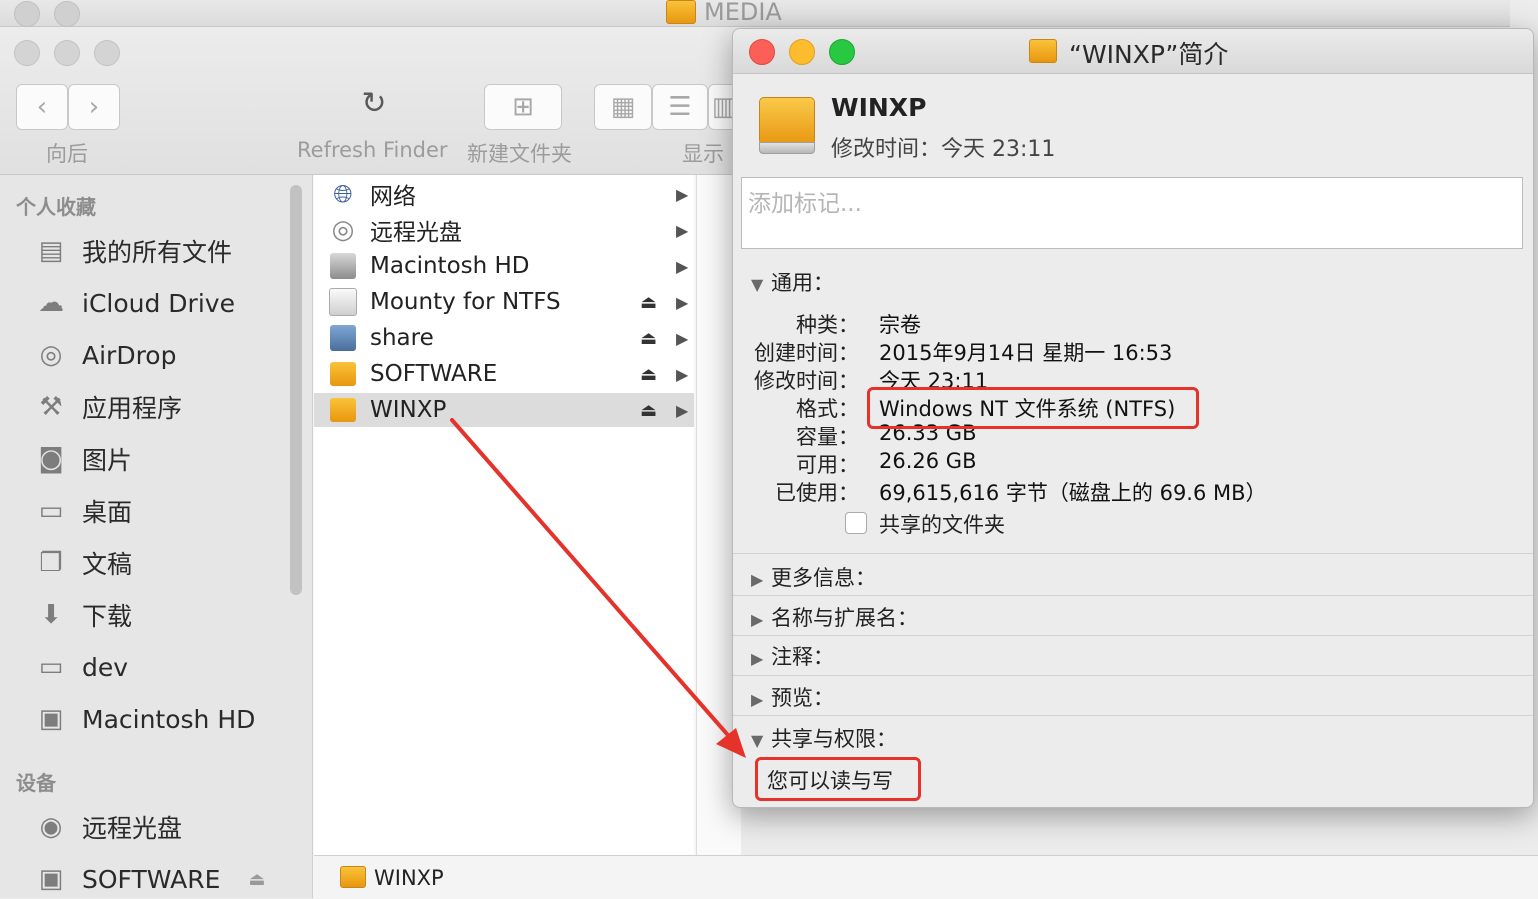  I want to click on icon-view-button: ▦, so click(623, 107).